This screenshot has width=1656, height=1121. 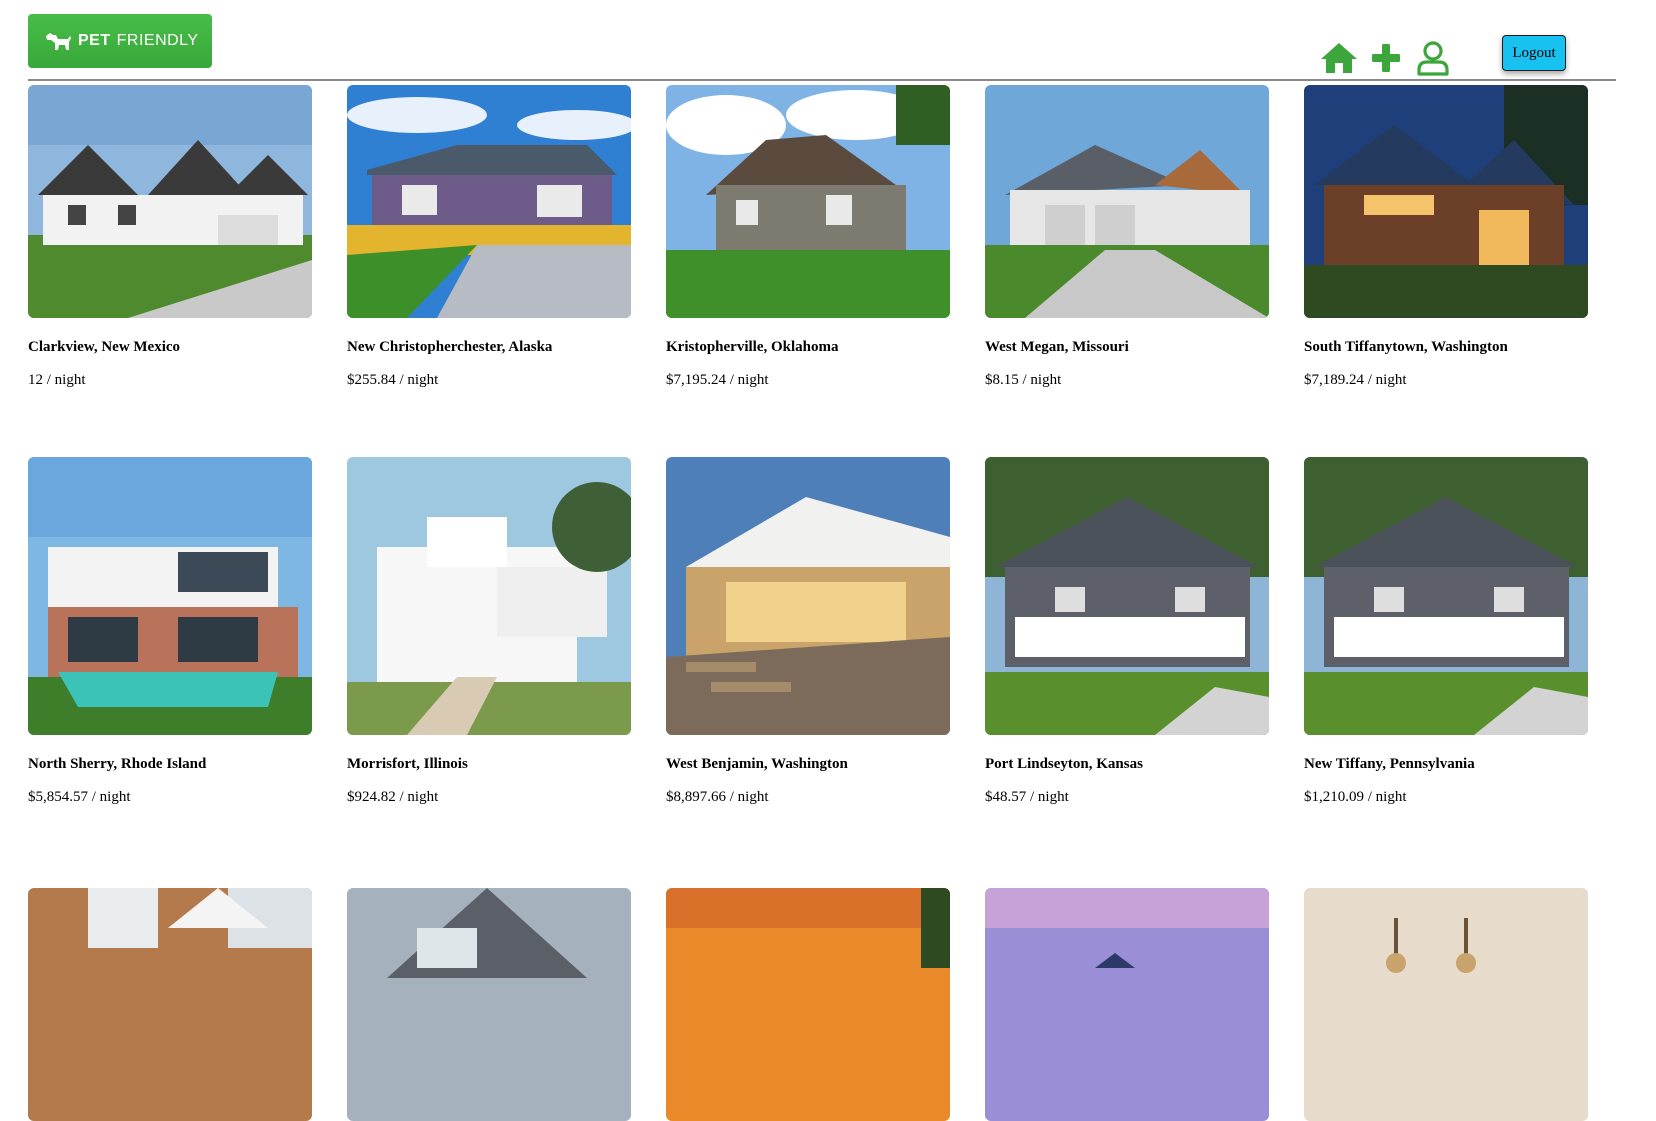 What do you see at coordinates (1433, 58) in the screenshot?
I see `user-icon` at bounding box center [1433, 58].